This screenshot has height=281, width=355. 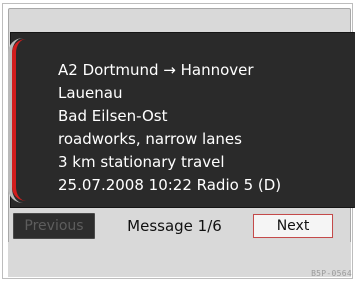 What do you see at coordinates (170, 185) in the screenshot?
I see `traffic-source: 25.07.2008 10:22 Radio 5 (D)` at bounding box center [170, 185].